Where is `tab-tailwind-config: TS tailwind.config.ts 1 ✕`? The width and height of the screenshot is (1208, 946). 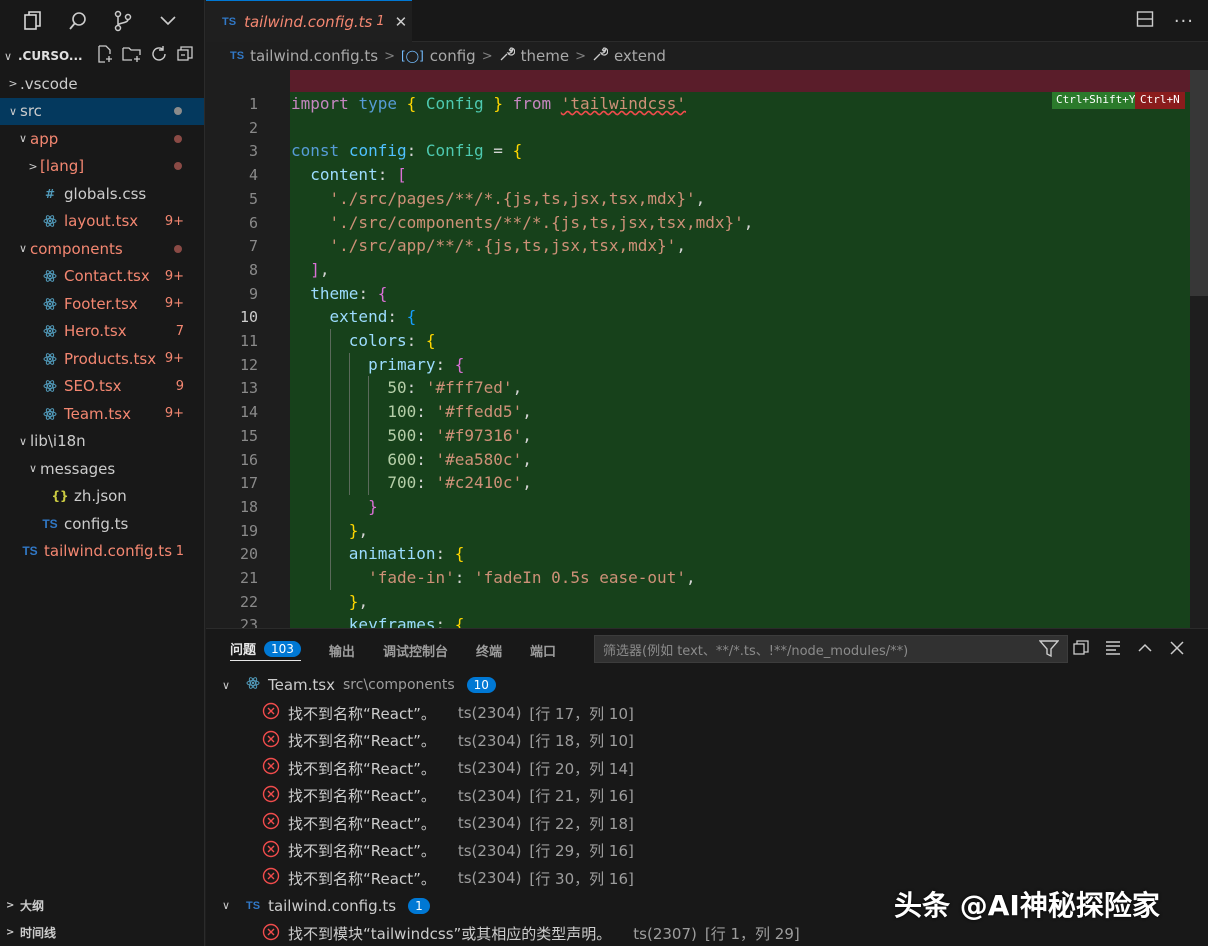 tab-tailwind-config: TS tailwind.config.ts 1 ✕ is located at coordinates (309, 21).